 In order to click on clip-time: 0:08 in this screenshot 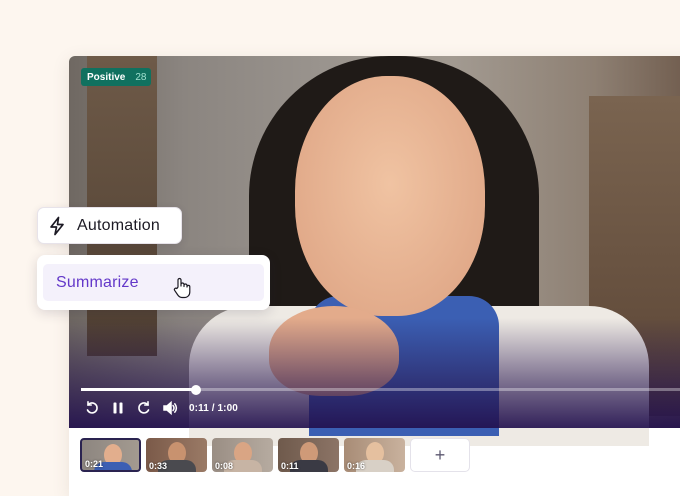, I will do `click(224, 466)`.